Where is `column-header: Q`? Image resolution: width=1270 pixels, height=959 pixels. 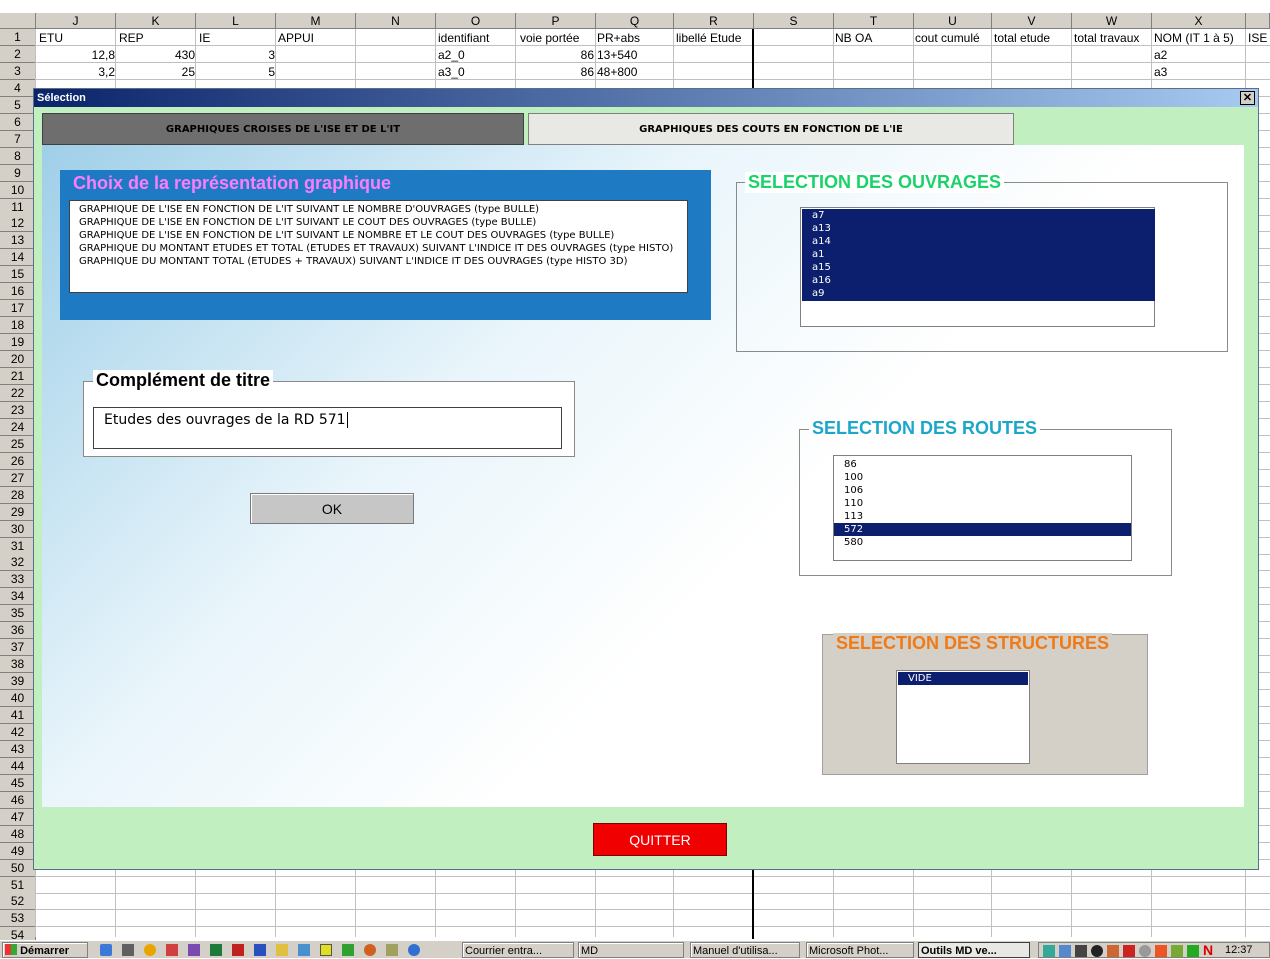 column-header: Q is located at coordinates (635, 21).